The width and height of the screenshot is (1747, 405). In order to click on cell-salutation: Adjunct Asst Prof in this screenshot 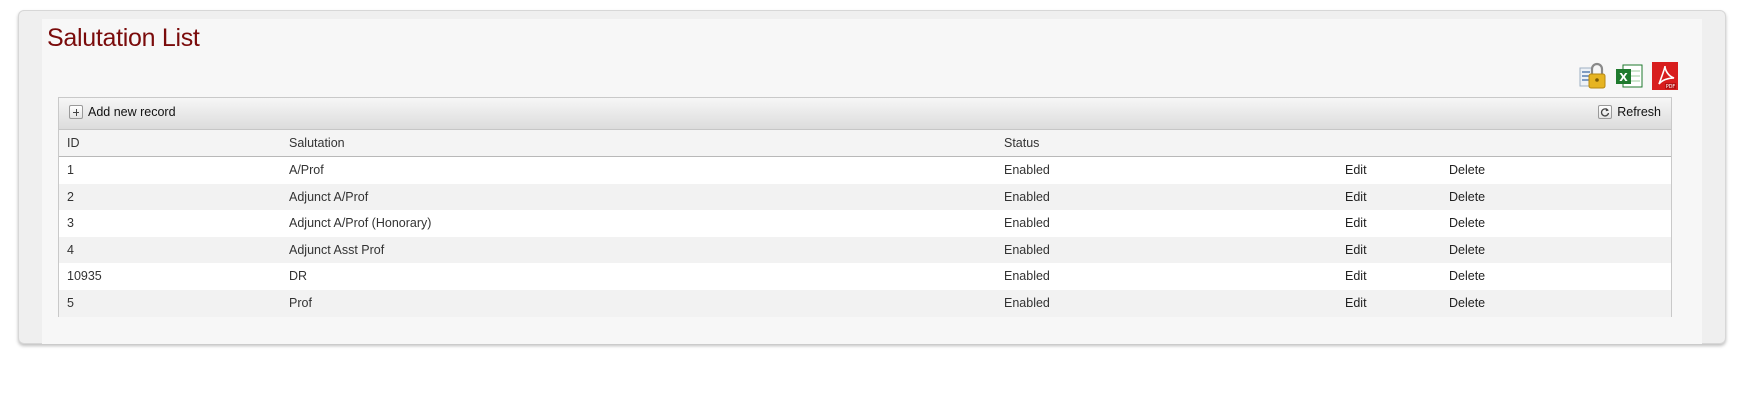, I will do `click(337, 249)`.